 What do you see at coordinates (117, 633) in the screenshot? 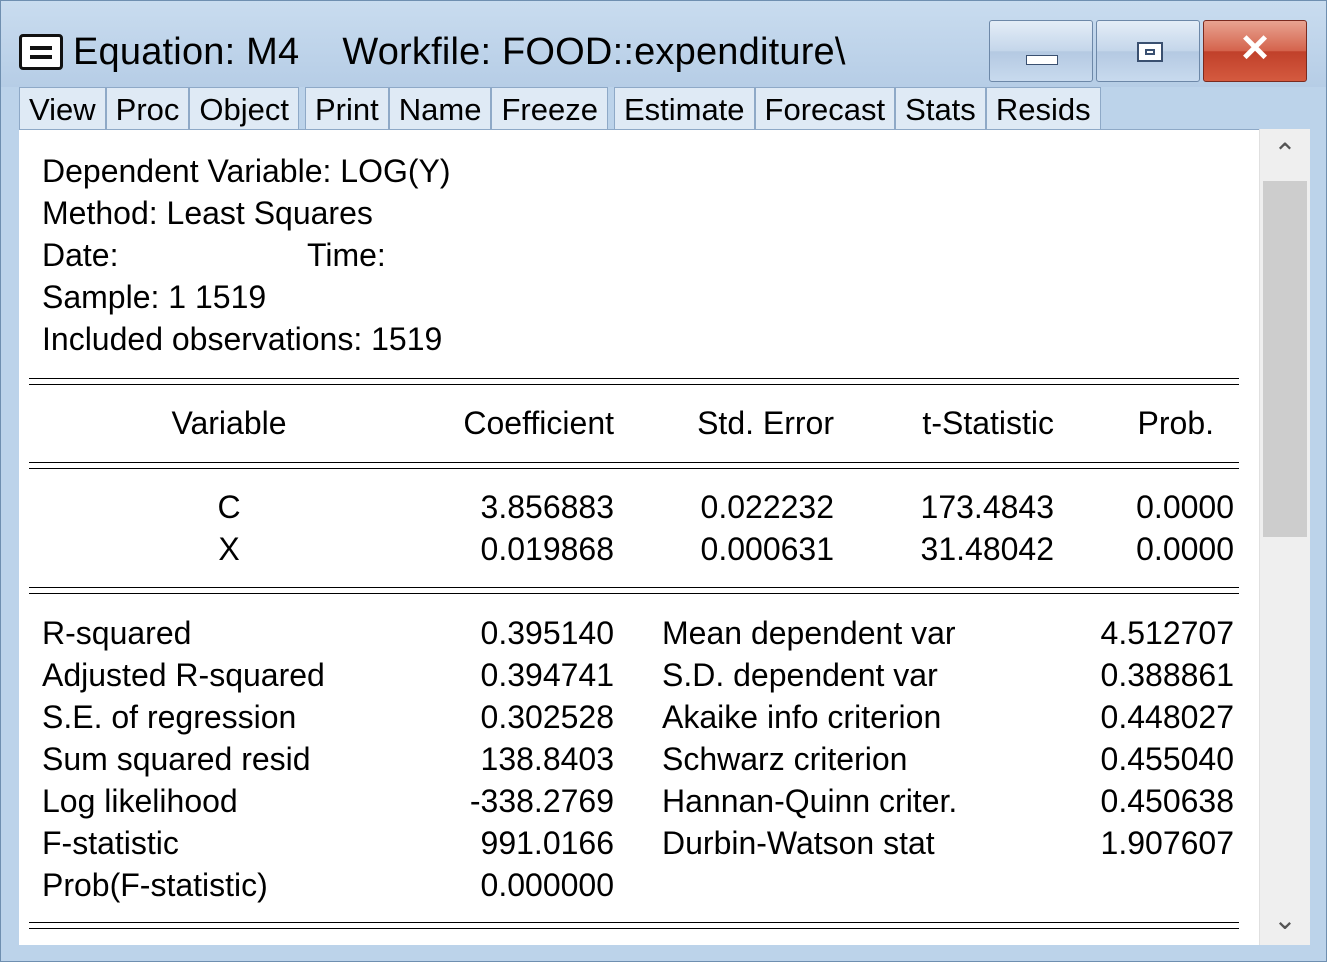
I see `stat-label: R-squared` at bounding box center [117, 633].